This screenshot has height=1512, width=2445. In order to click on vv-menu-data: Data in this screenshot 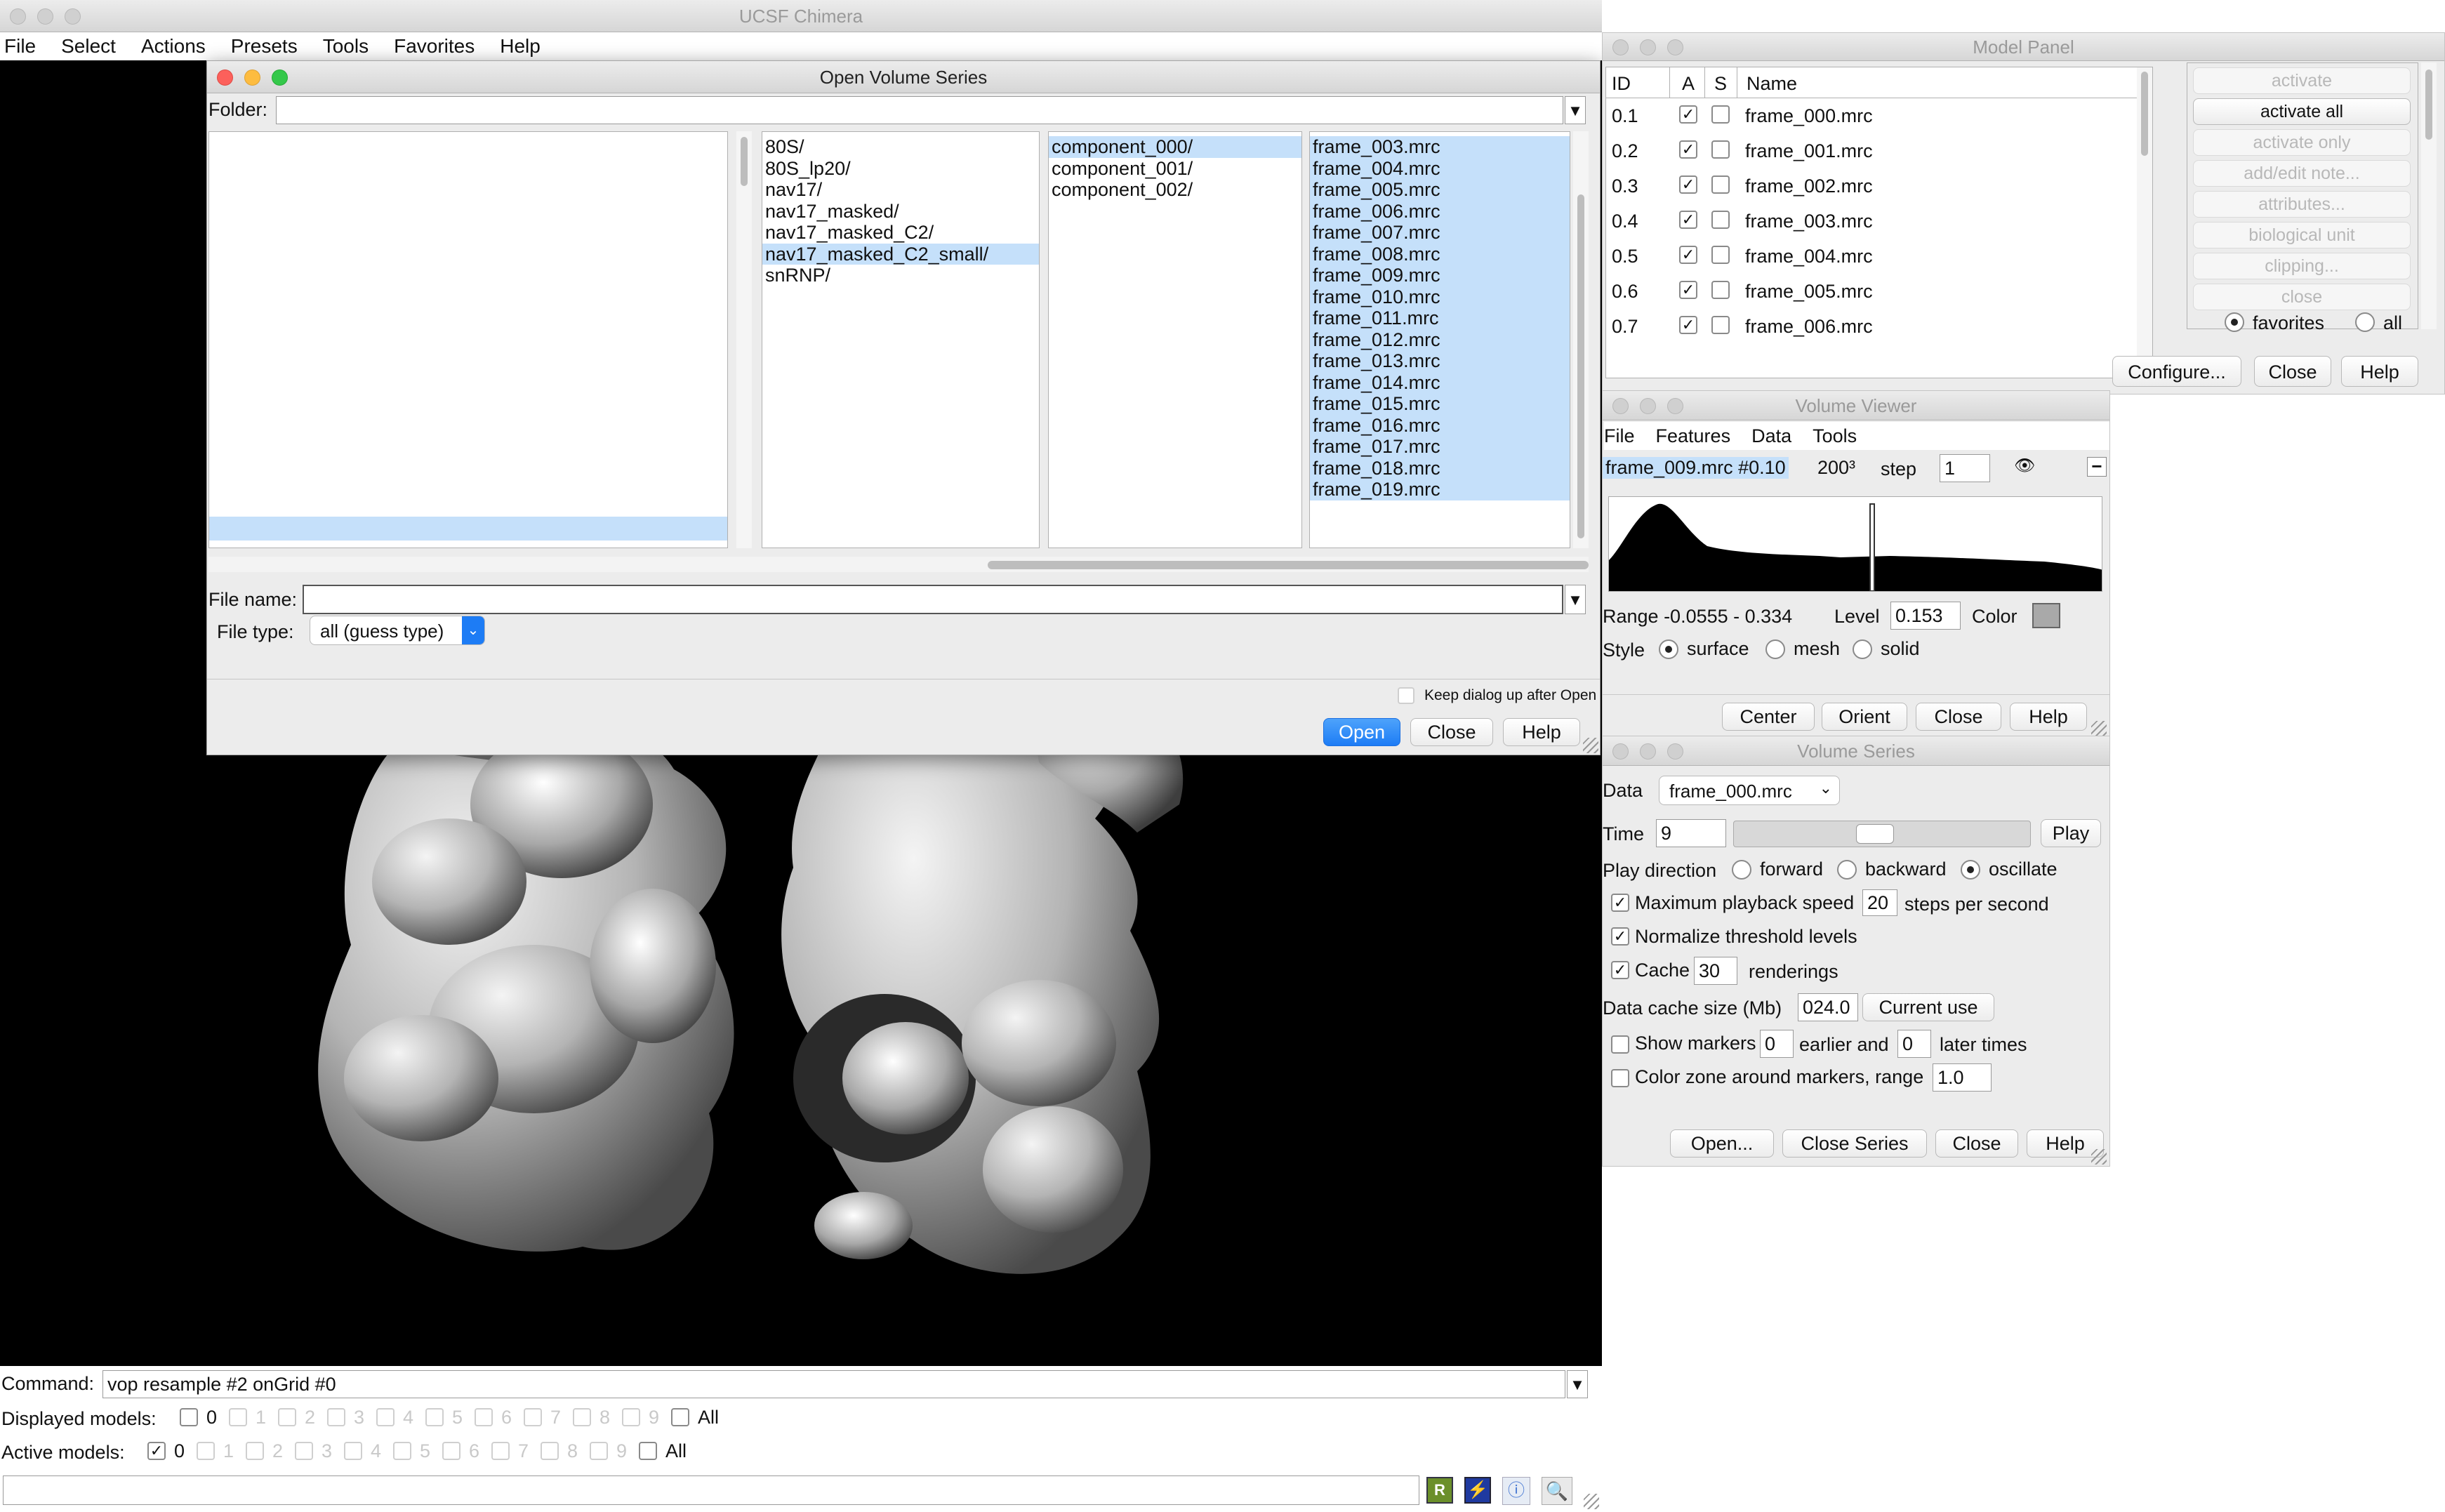, I will do `click(1771, 436)`.